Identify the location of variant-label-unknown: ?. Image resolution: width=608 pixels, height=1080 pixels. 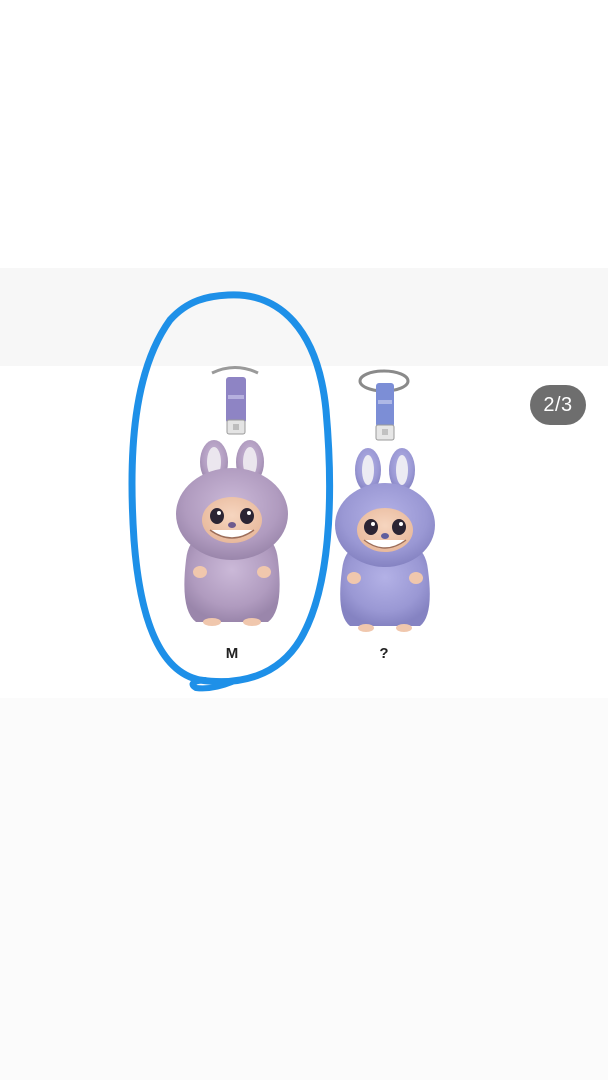
(384, 653).